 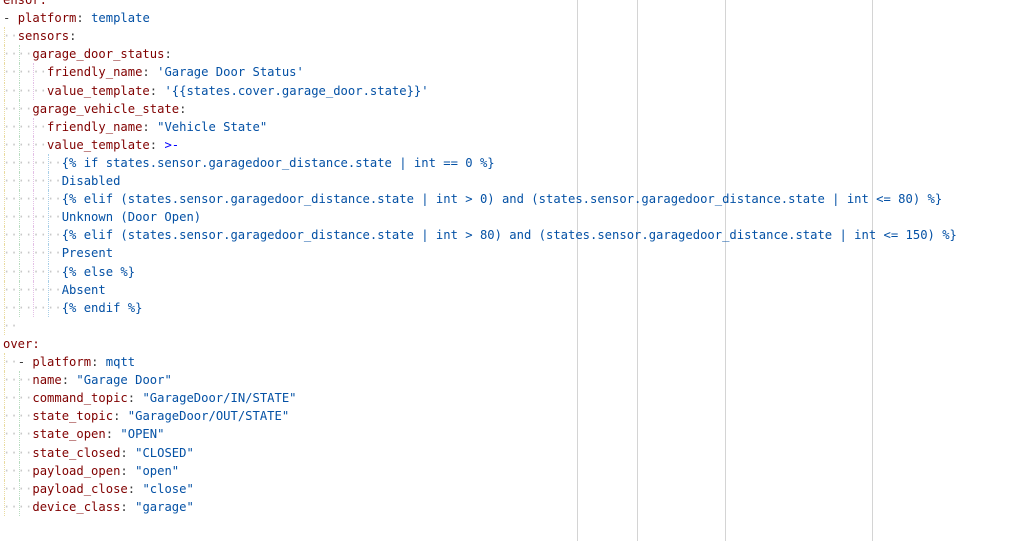 What do you see at coordinates (508, 506) in the screenshot?
I see `code-line: ····device_class: "garage"` at bounding box center [508, 506].